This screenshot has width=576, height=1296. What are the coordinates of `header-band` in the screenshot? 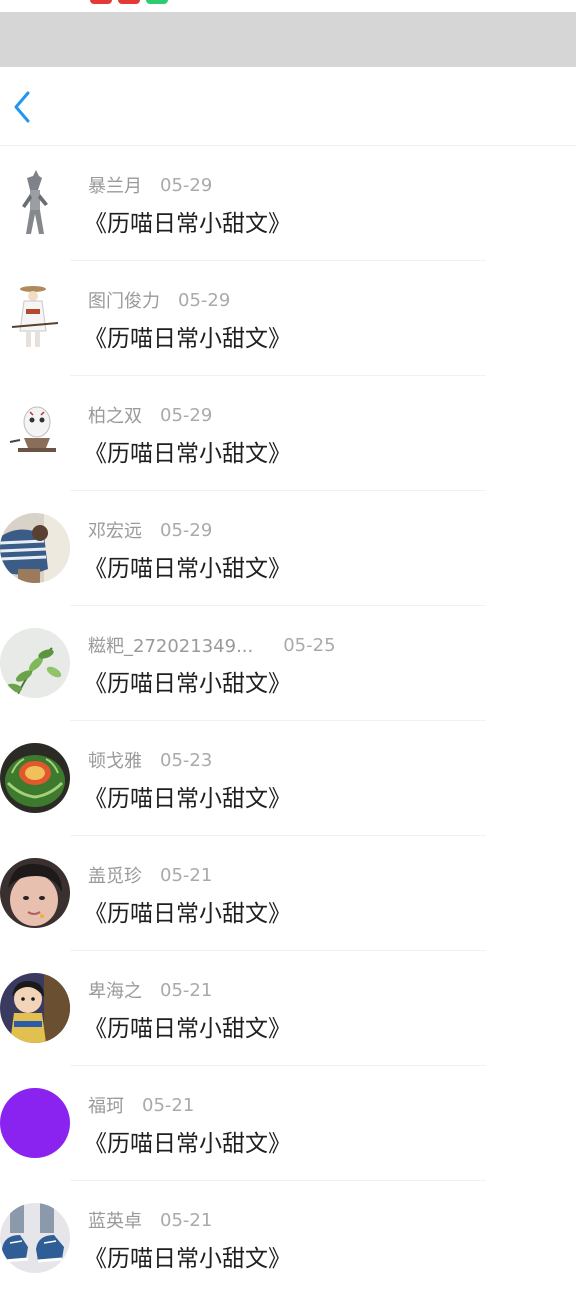 It's located at (288, 39).